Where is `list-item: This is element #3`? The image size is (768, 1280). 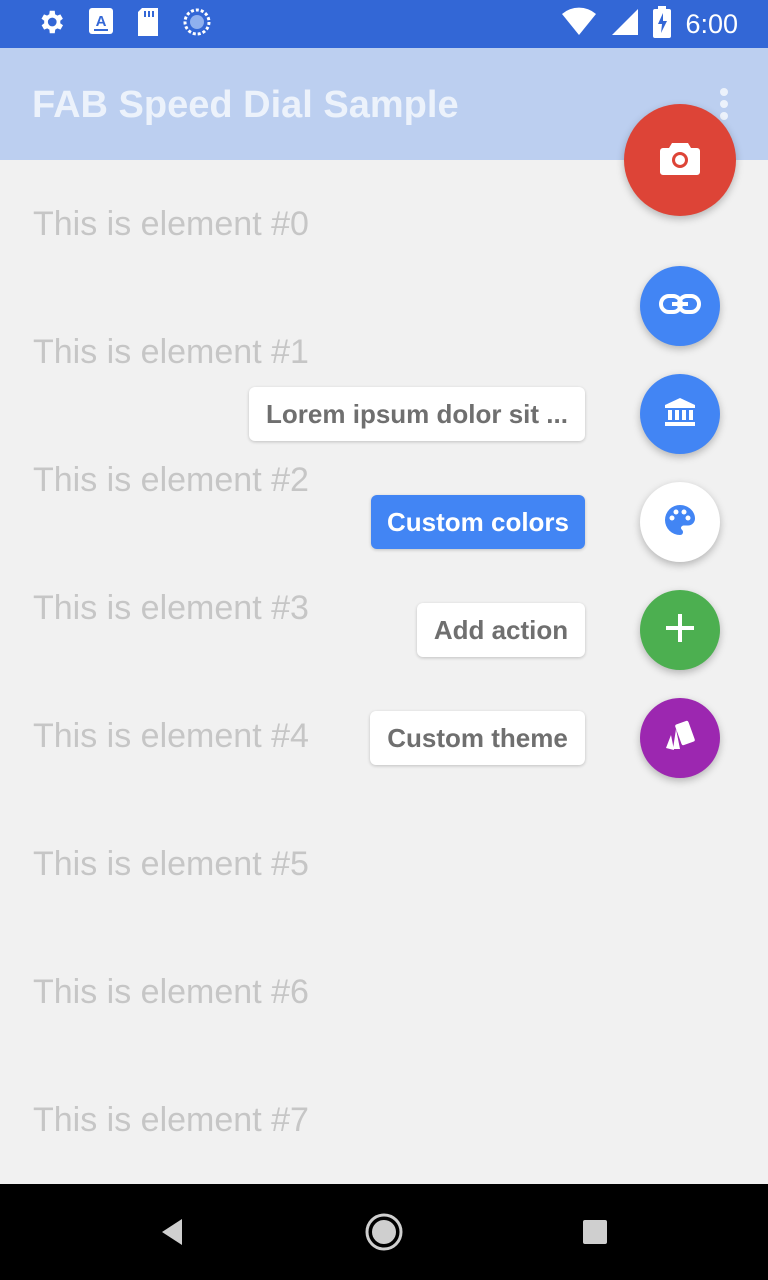 list-item: This is element #3 is located at coordinates (171, 608).